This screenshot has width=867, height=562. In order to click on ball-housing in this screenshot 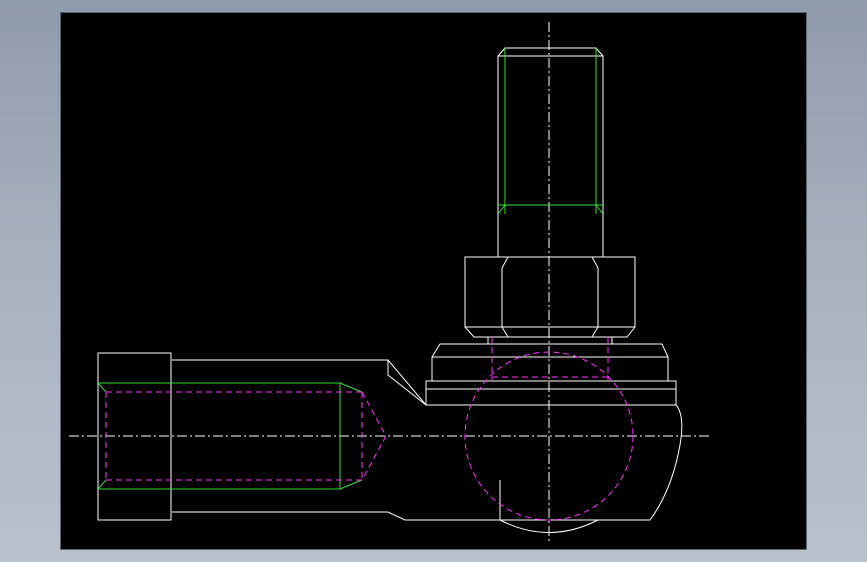, I will do `click(573, 442)`.